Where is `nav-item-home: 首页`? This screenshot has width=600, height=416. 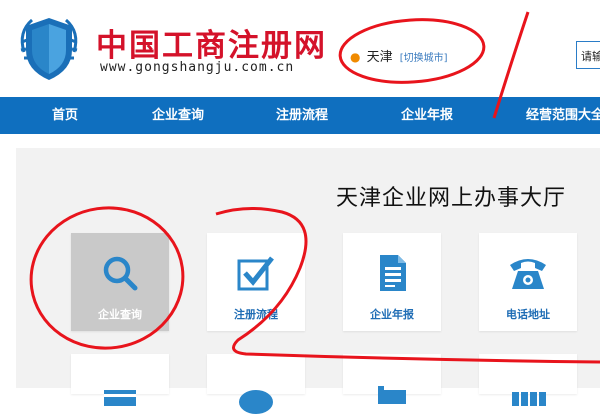
nav-item-home: 首页 is located at coordinates (65, 115).